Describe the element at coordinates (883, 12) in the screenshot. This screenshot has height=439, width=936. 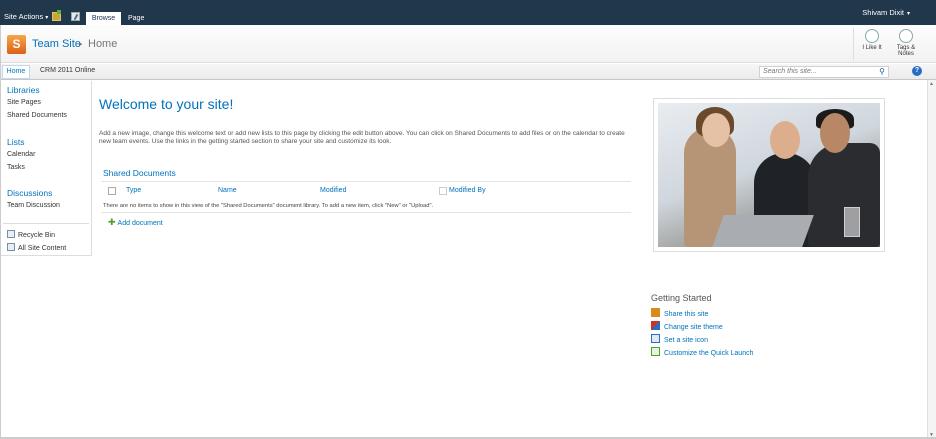
I see `user-name: Shivam Dixit` at that location.